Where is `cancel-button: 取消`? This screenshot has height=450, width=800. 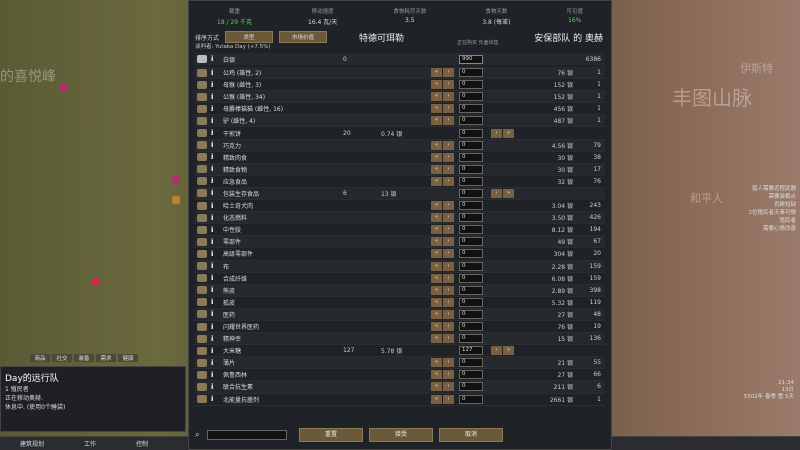
cancel-button: 取消 is located at coordinates (471, 435).